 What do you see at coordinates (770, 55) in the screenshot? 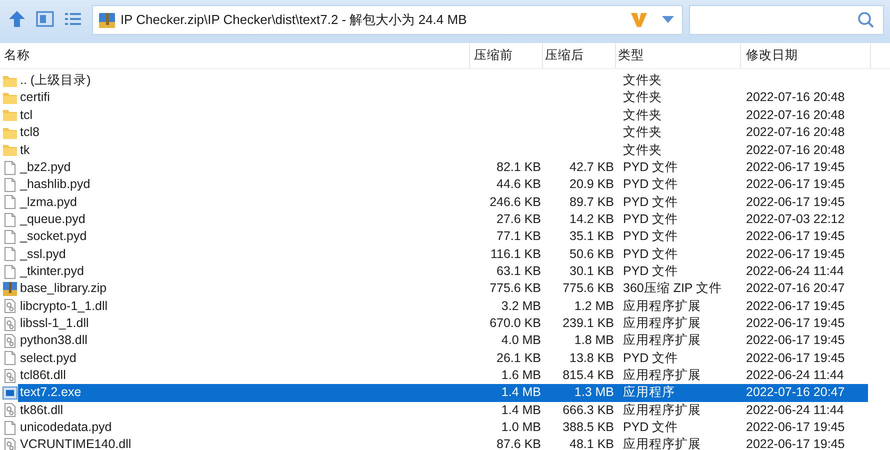
I see `column-header: 修改日期` at bounding box center [770, 55].